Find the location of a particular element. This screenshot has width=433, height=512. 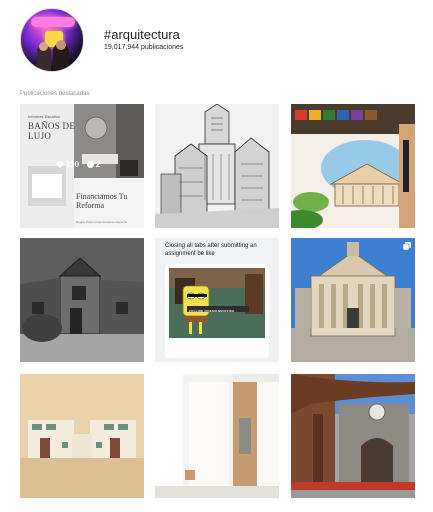

post-footer: Reglas Plazo Financiamiento Asesoria is located at coordinates (102, 222).